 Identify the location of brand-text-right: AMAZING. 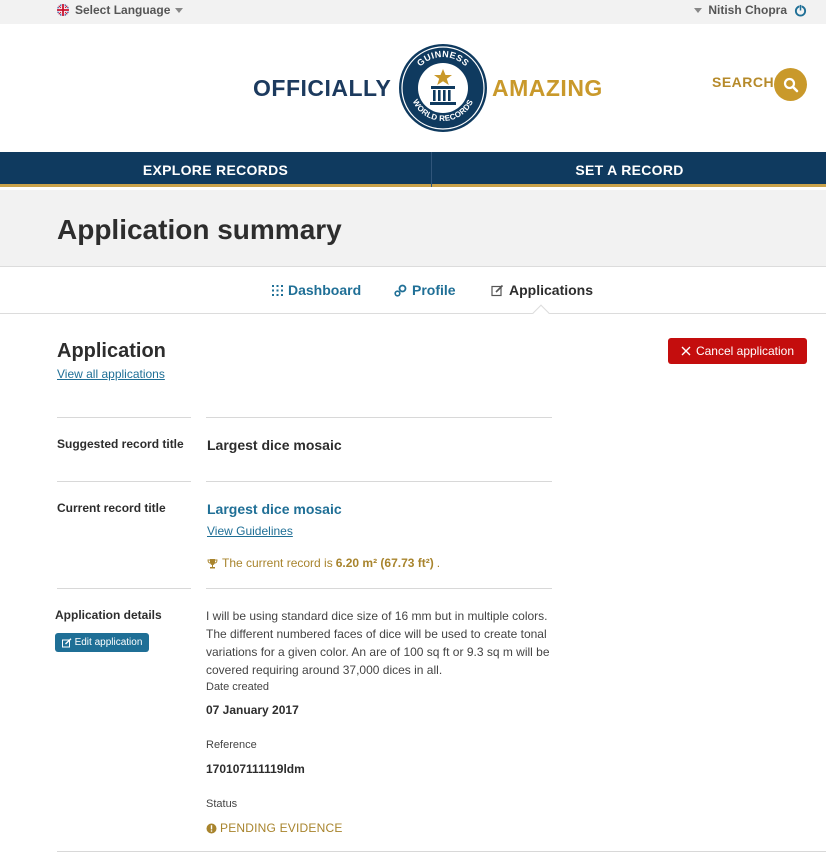
(547, 88).